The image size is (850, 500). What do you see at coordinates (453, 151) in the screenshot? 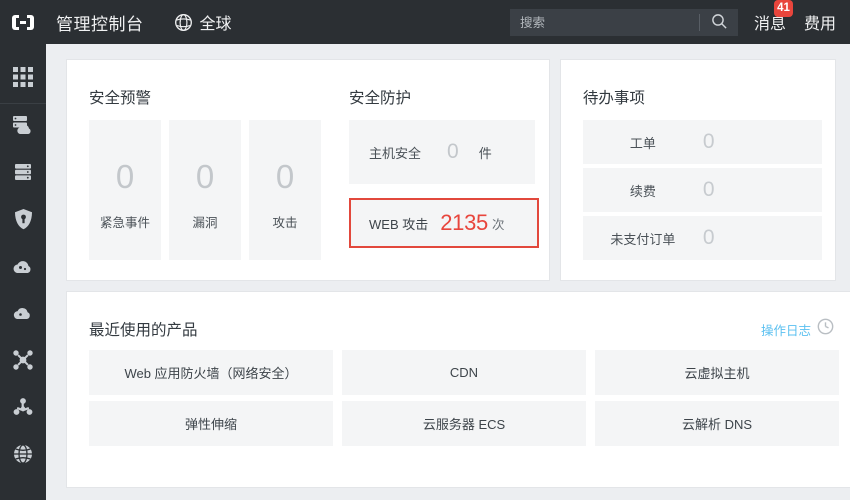
I see `host-security-value: 0` at bounding box center [453, 151].